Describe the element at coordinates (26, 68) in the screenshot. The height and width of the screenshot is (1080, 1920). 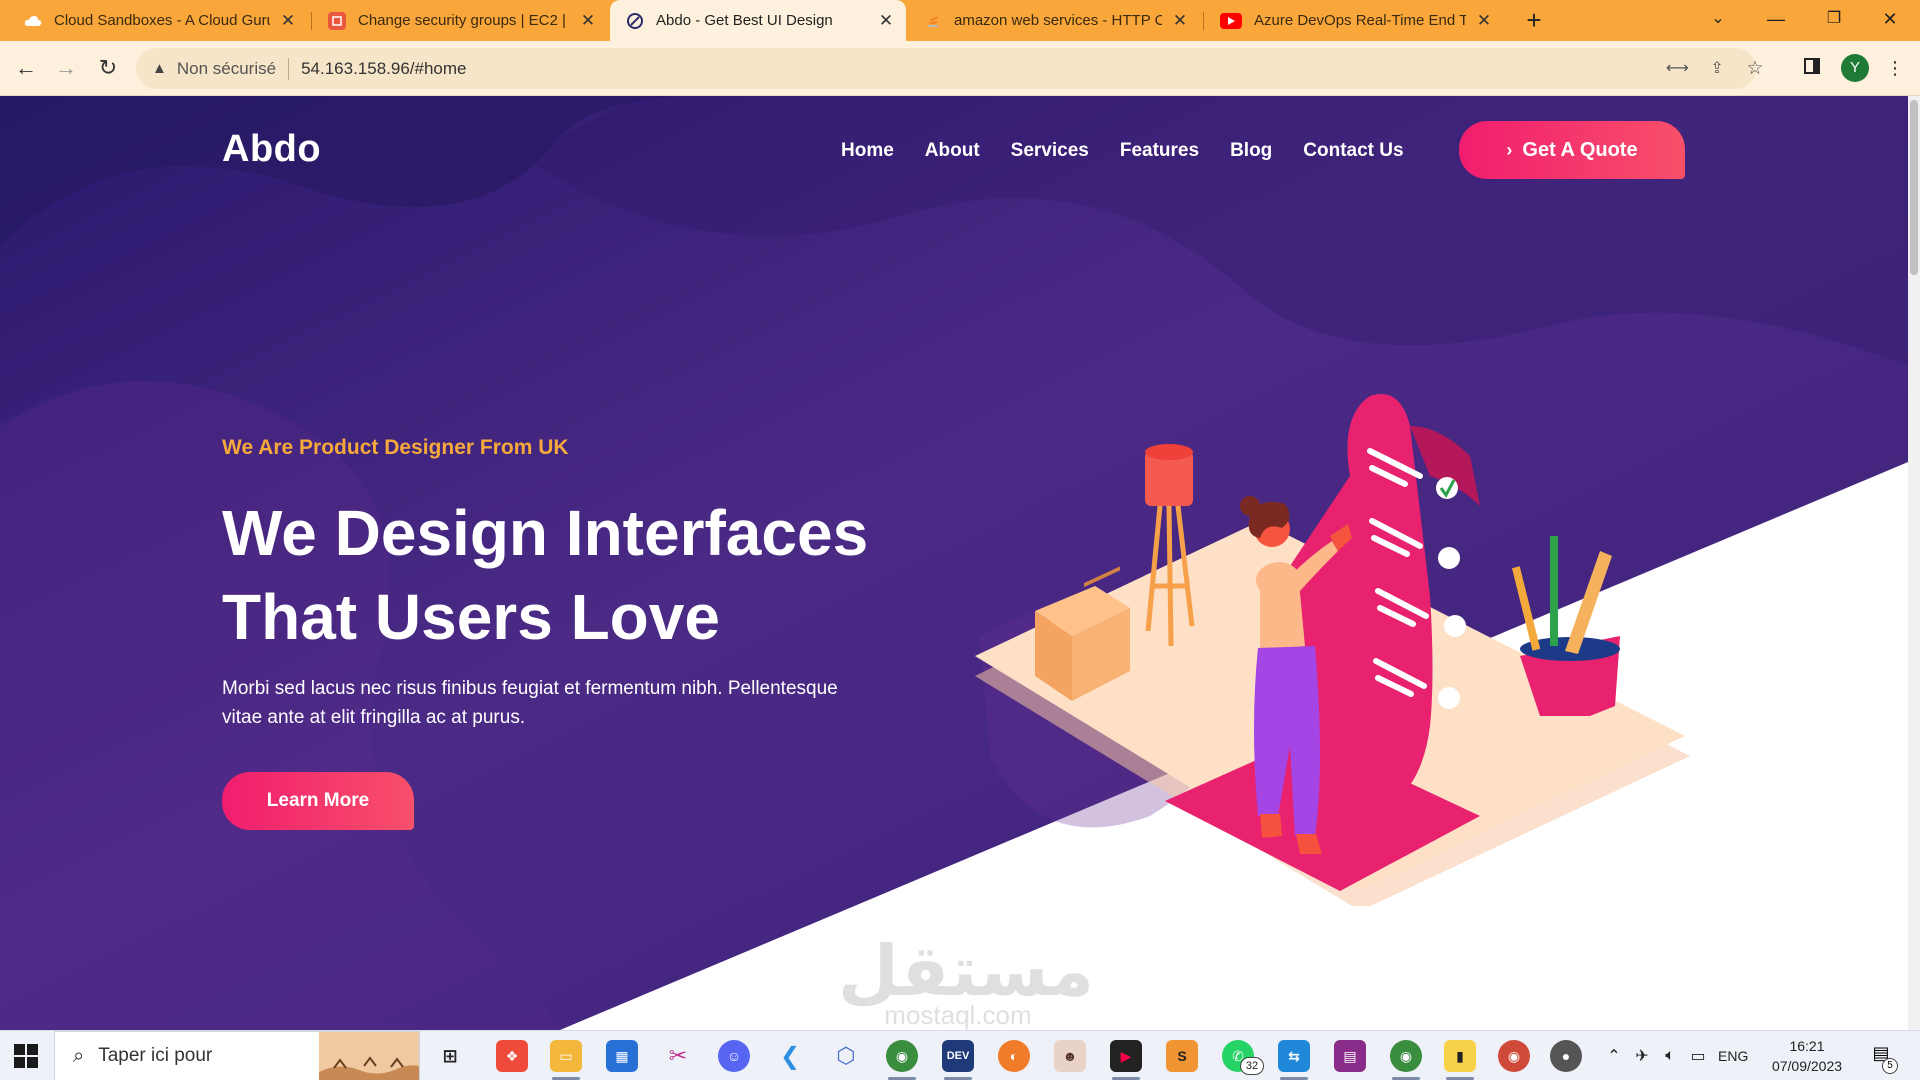
I see `back-icon: ←` at that location.